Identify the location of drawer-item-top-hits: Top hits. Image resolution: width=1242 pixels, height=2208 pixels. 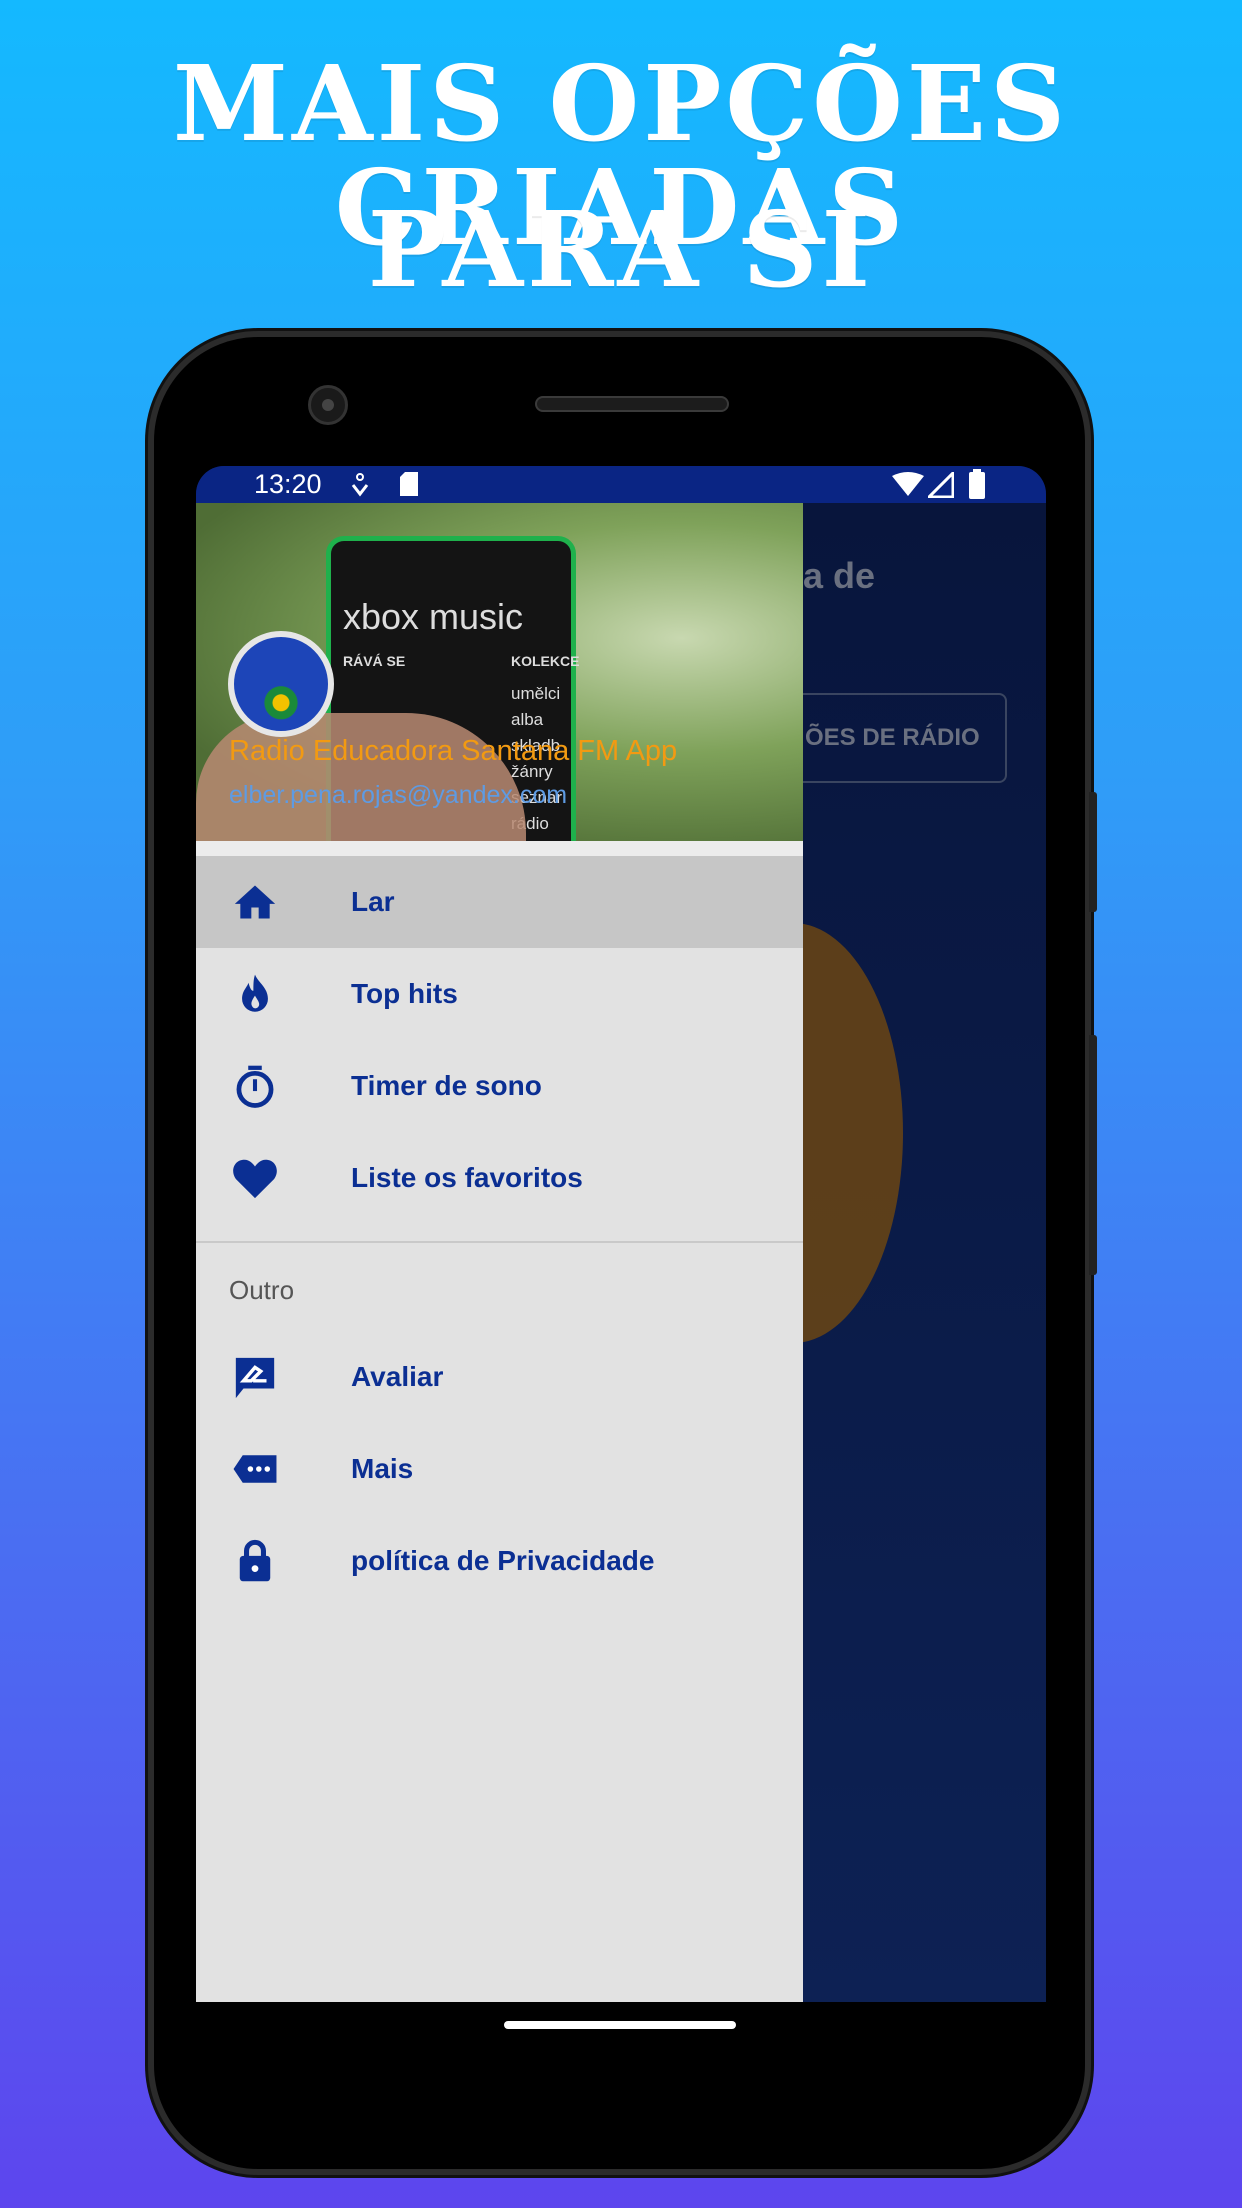
(499, 994).